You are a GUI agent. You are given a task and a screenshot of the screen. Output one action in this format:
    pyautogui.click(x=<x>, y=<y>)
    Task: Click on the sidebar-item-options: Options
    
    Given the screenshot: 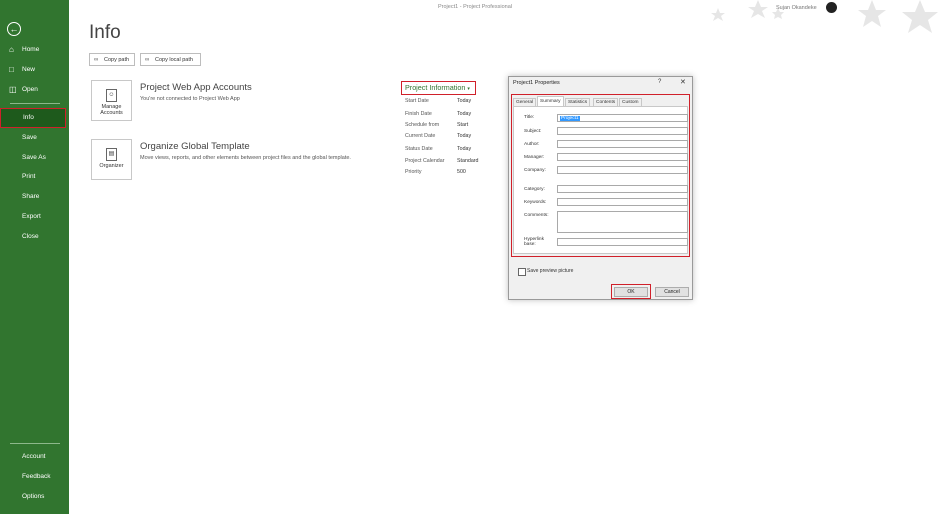 What is the action you would take?
    pyautogui.click(x=34, y=497)
    